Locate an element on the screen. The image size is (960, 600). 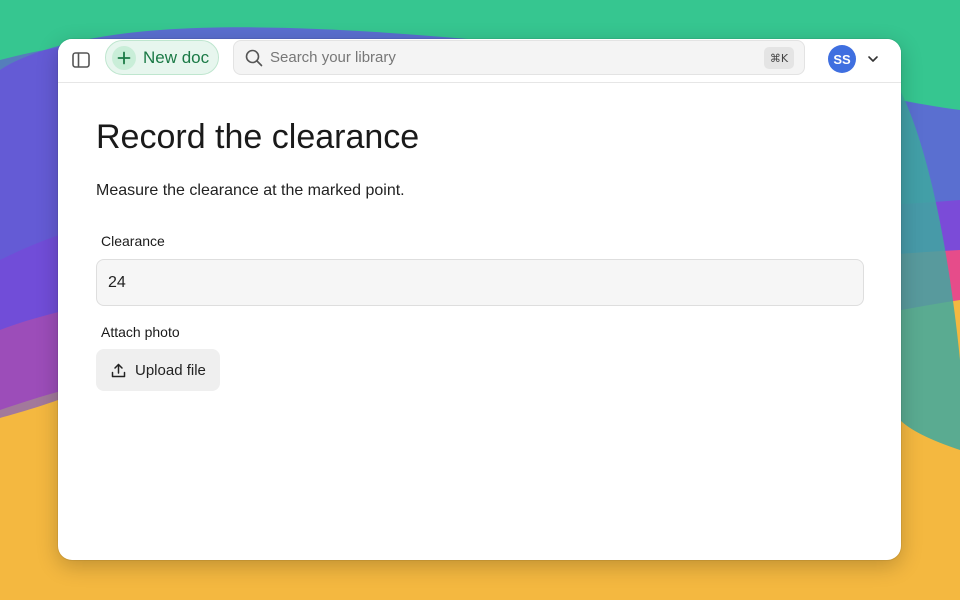
chevron-down-icon is located at coordinates (873, 59).